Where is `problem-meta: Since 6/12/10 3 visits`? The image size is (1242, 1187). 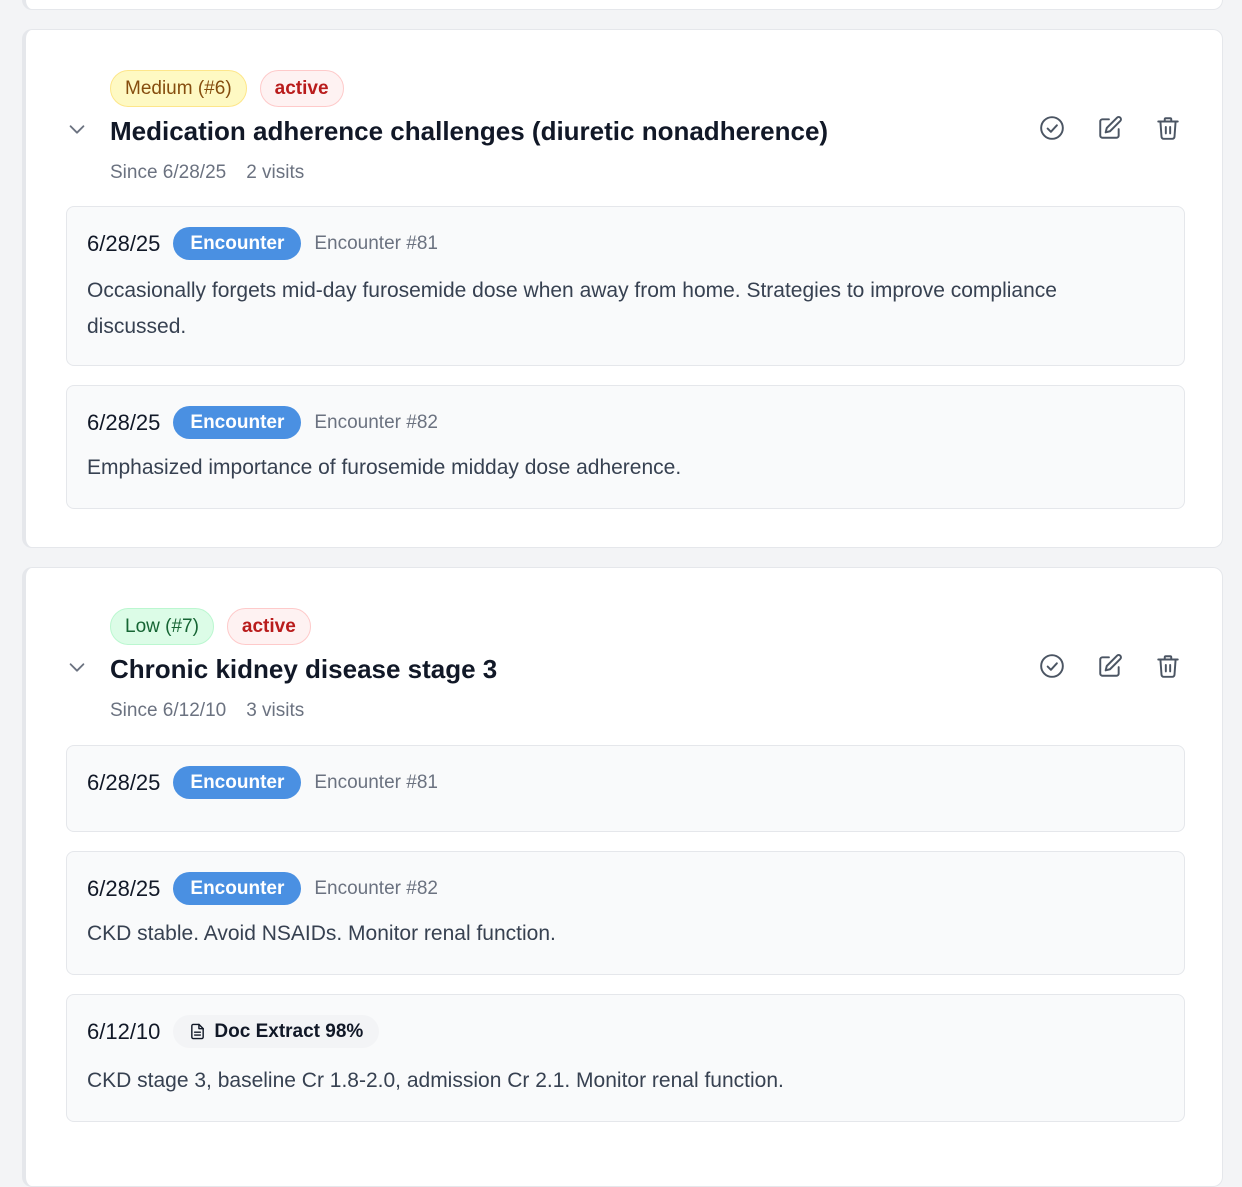
problem-meta: Since 6/12/10 3 visits is located at coordinates (207, 711).